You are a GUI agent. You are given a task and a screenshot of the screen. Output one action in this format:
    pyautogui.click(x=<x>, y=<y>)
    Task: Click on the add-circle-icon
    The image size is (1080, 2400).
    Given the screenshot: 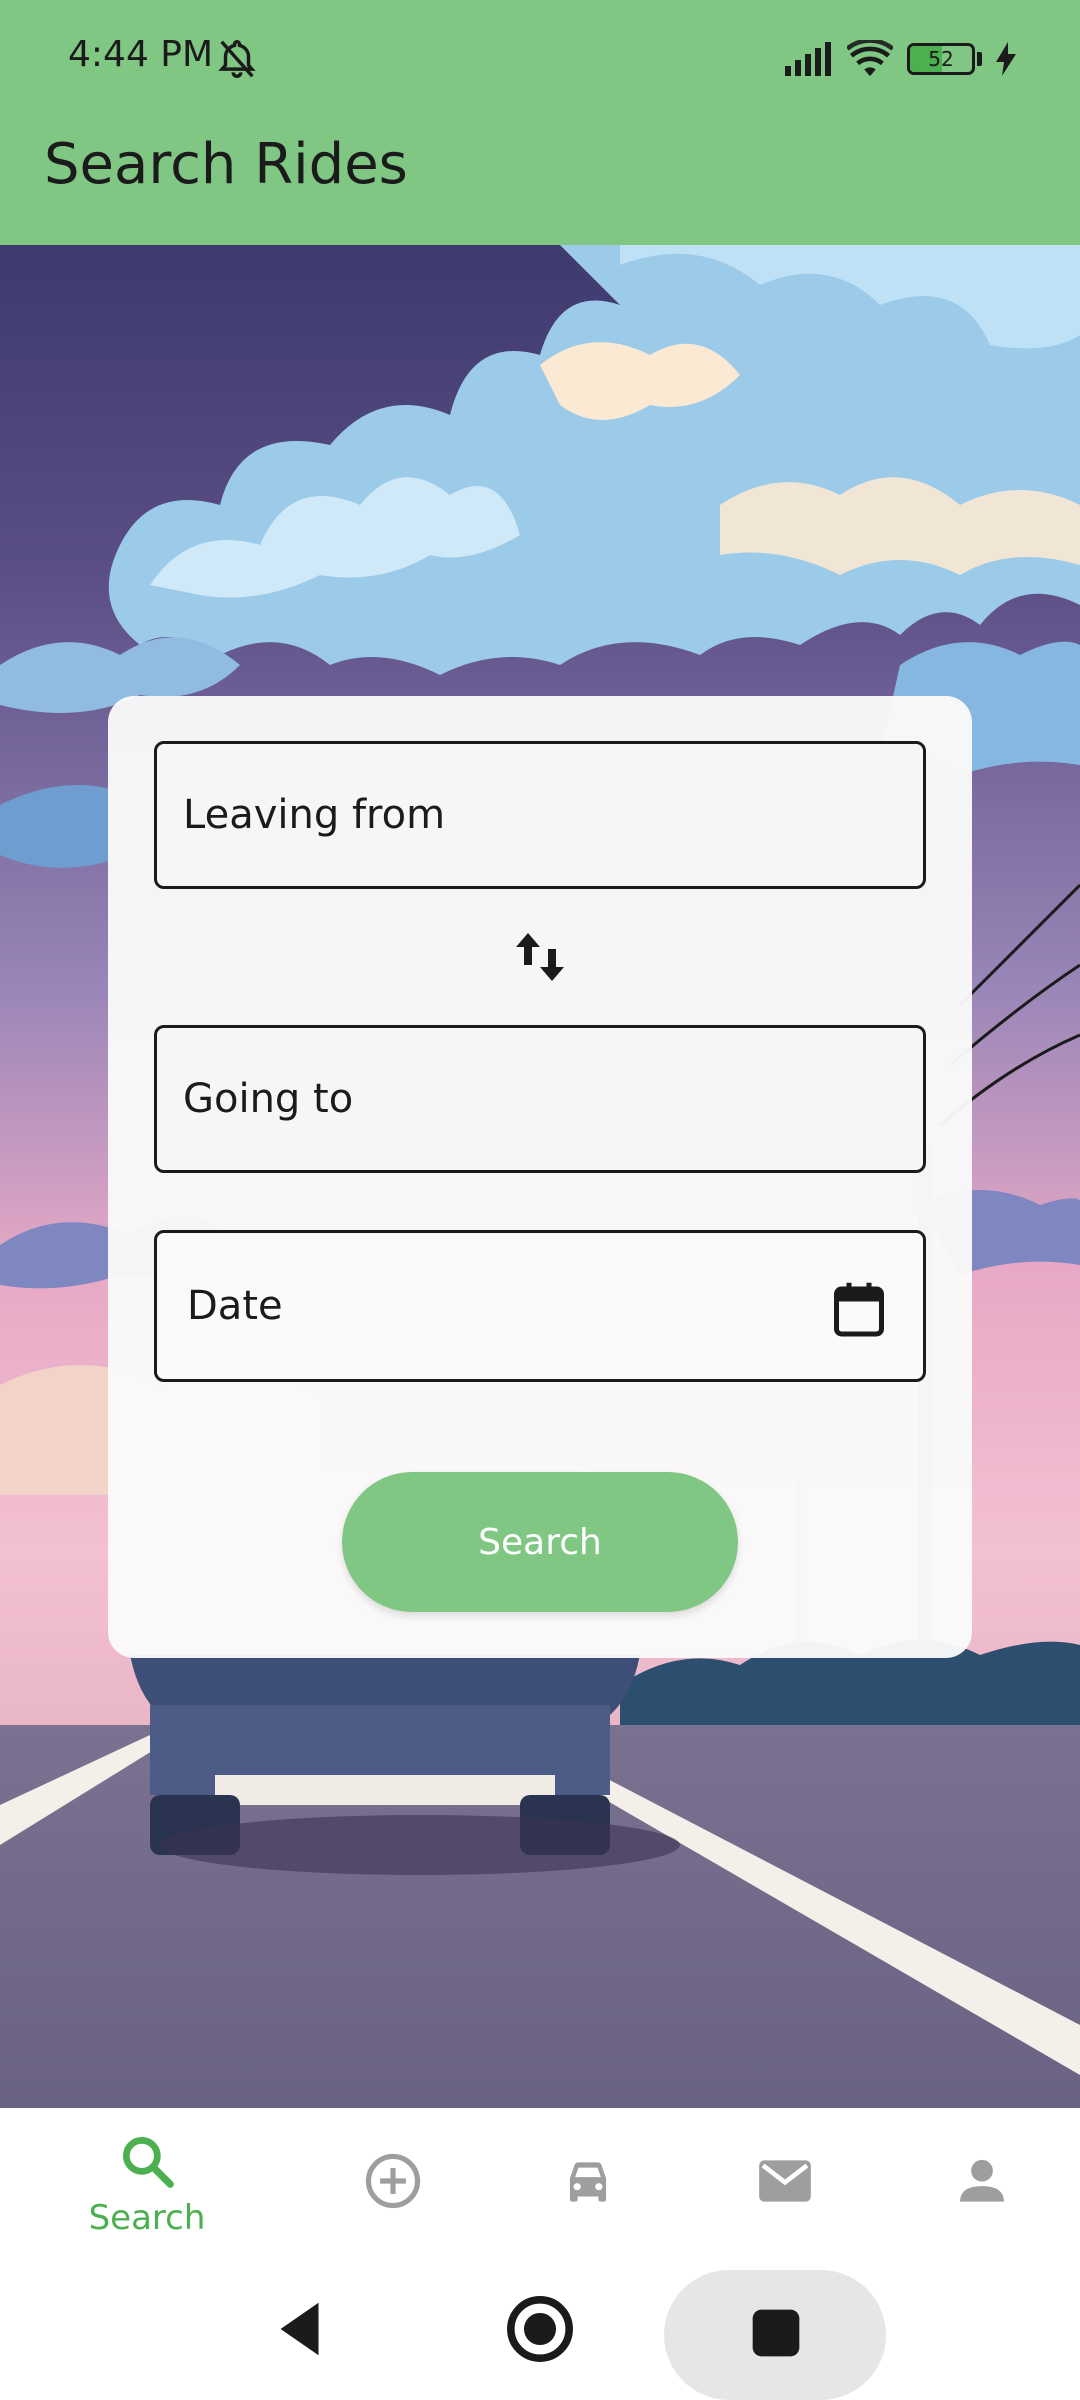 What is the action you would take?
    pyautogui.click(x=393, y=2181)
    